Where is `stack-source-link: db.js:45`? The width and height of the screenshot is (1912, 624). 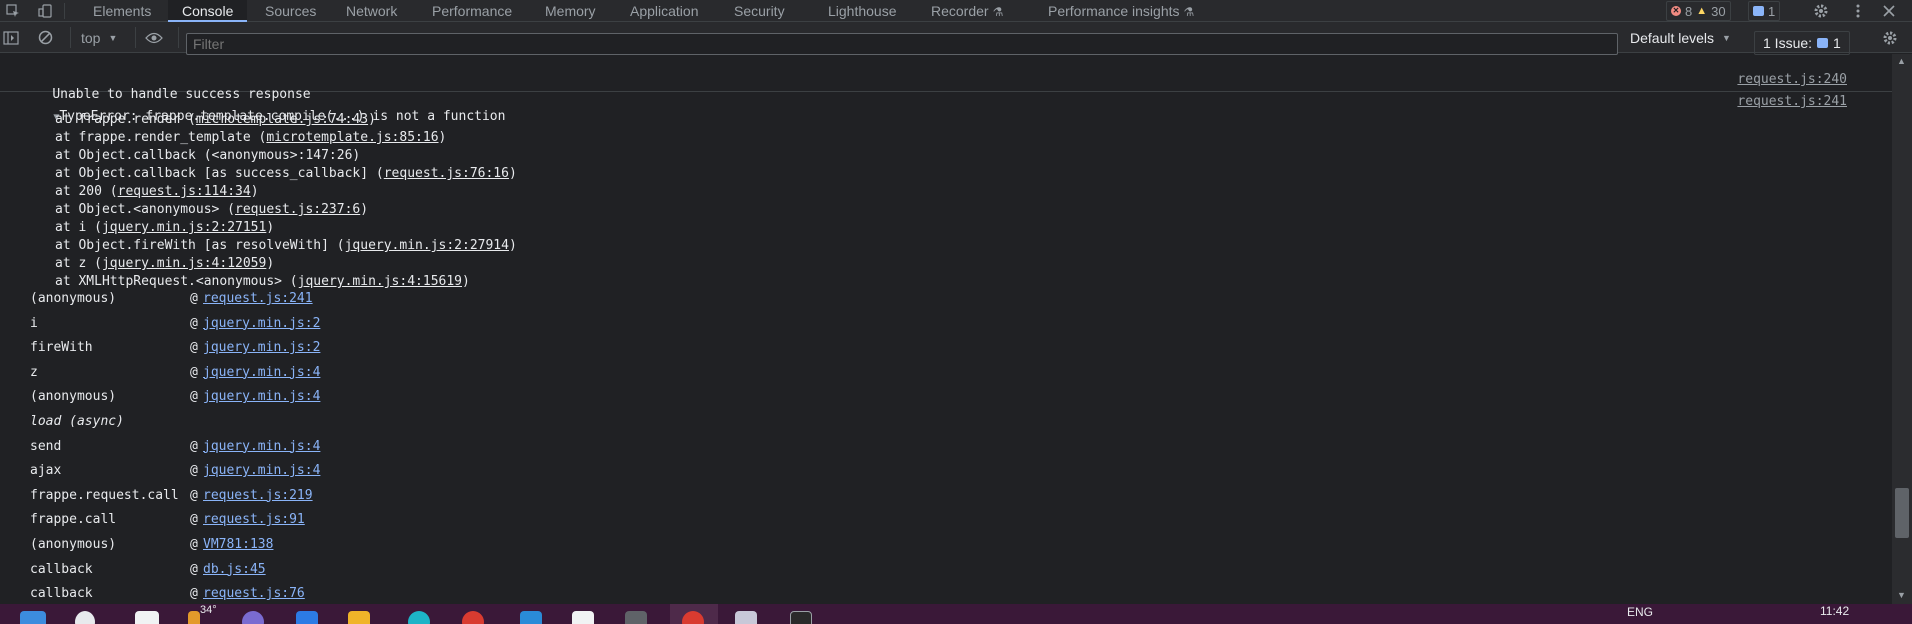 stack-source-link: db.js:45 is located at coordinates (234, 569).